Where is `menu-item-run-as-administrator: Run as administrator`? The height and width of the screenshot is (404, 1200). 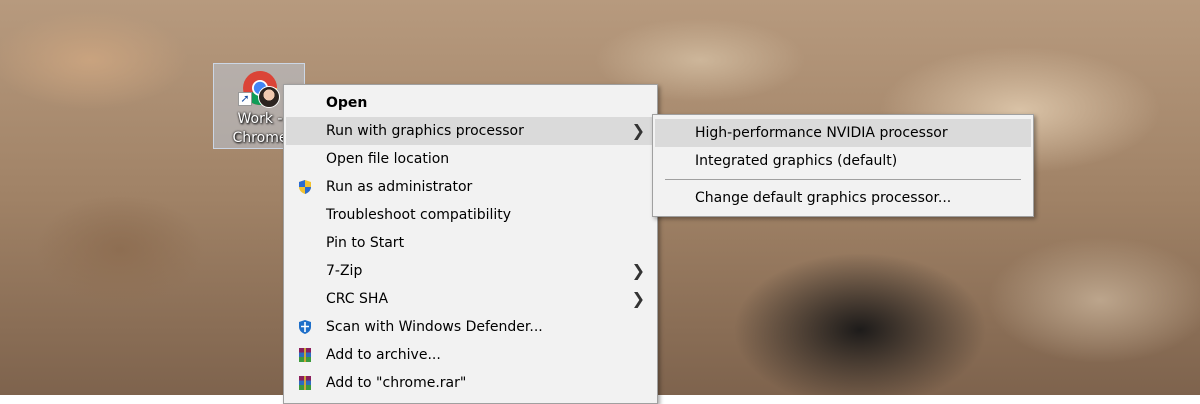
menu-item-run-as-administrator: Run as administrator is located at coordinates (470, 187).